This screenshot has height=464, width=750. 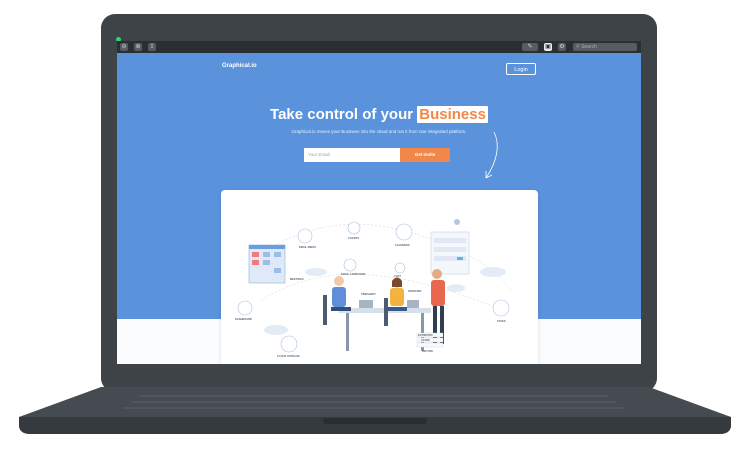 What do you see at coordinates (239, 66) in the screenshot?
I see `brand-logo: Graphical.io` at bounding box center [239, 66].